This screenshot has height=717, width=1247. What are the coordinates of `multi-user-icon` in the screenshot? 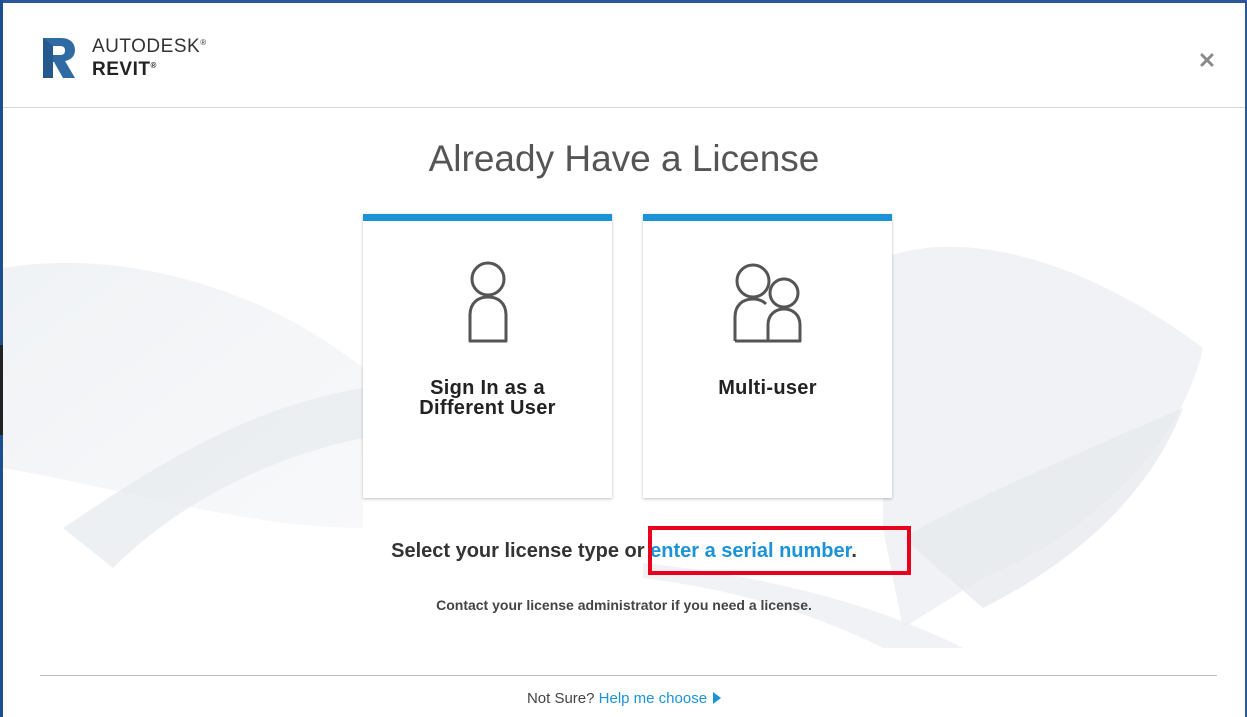 It's located at (767, 303).